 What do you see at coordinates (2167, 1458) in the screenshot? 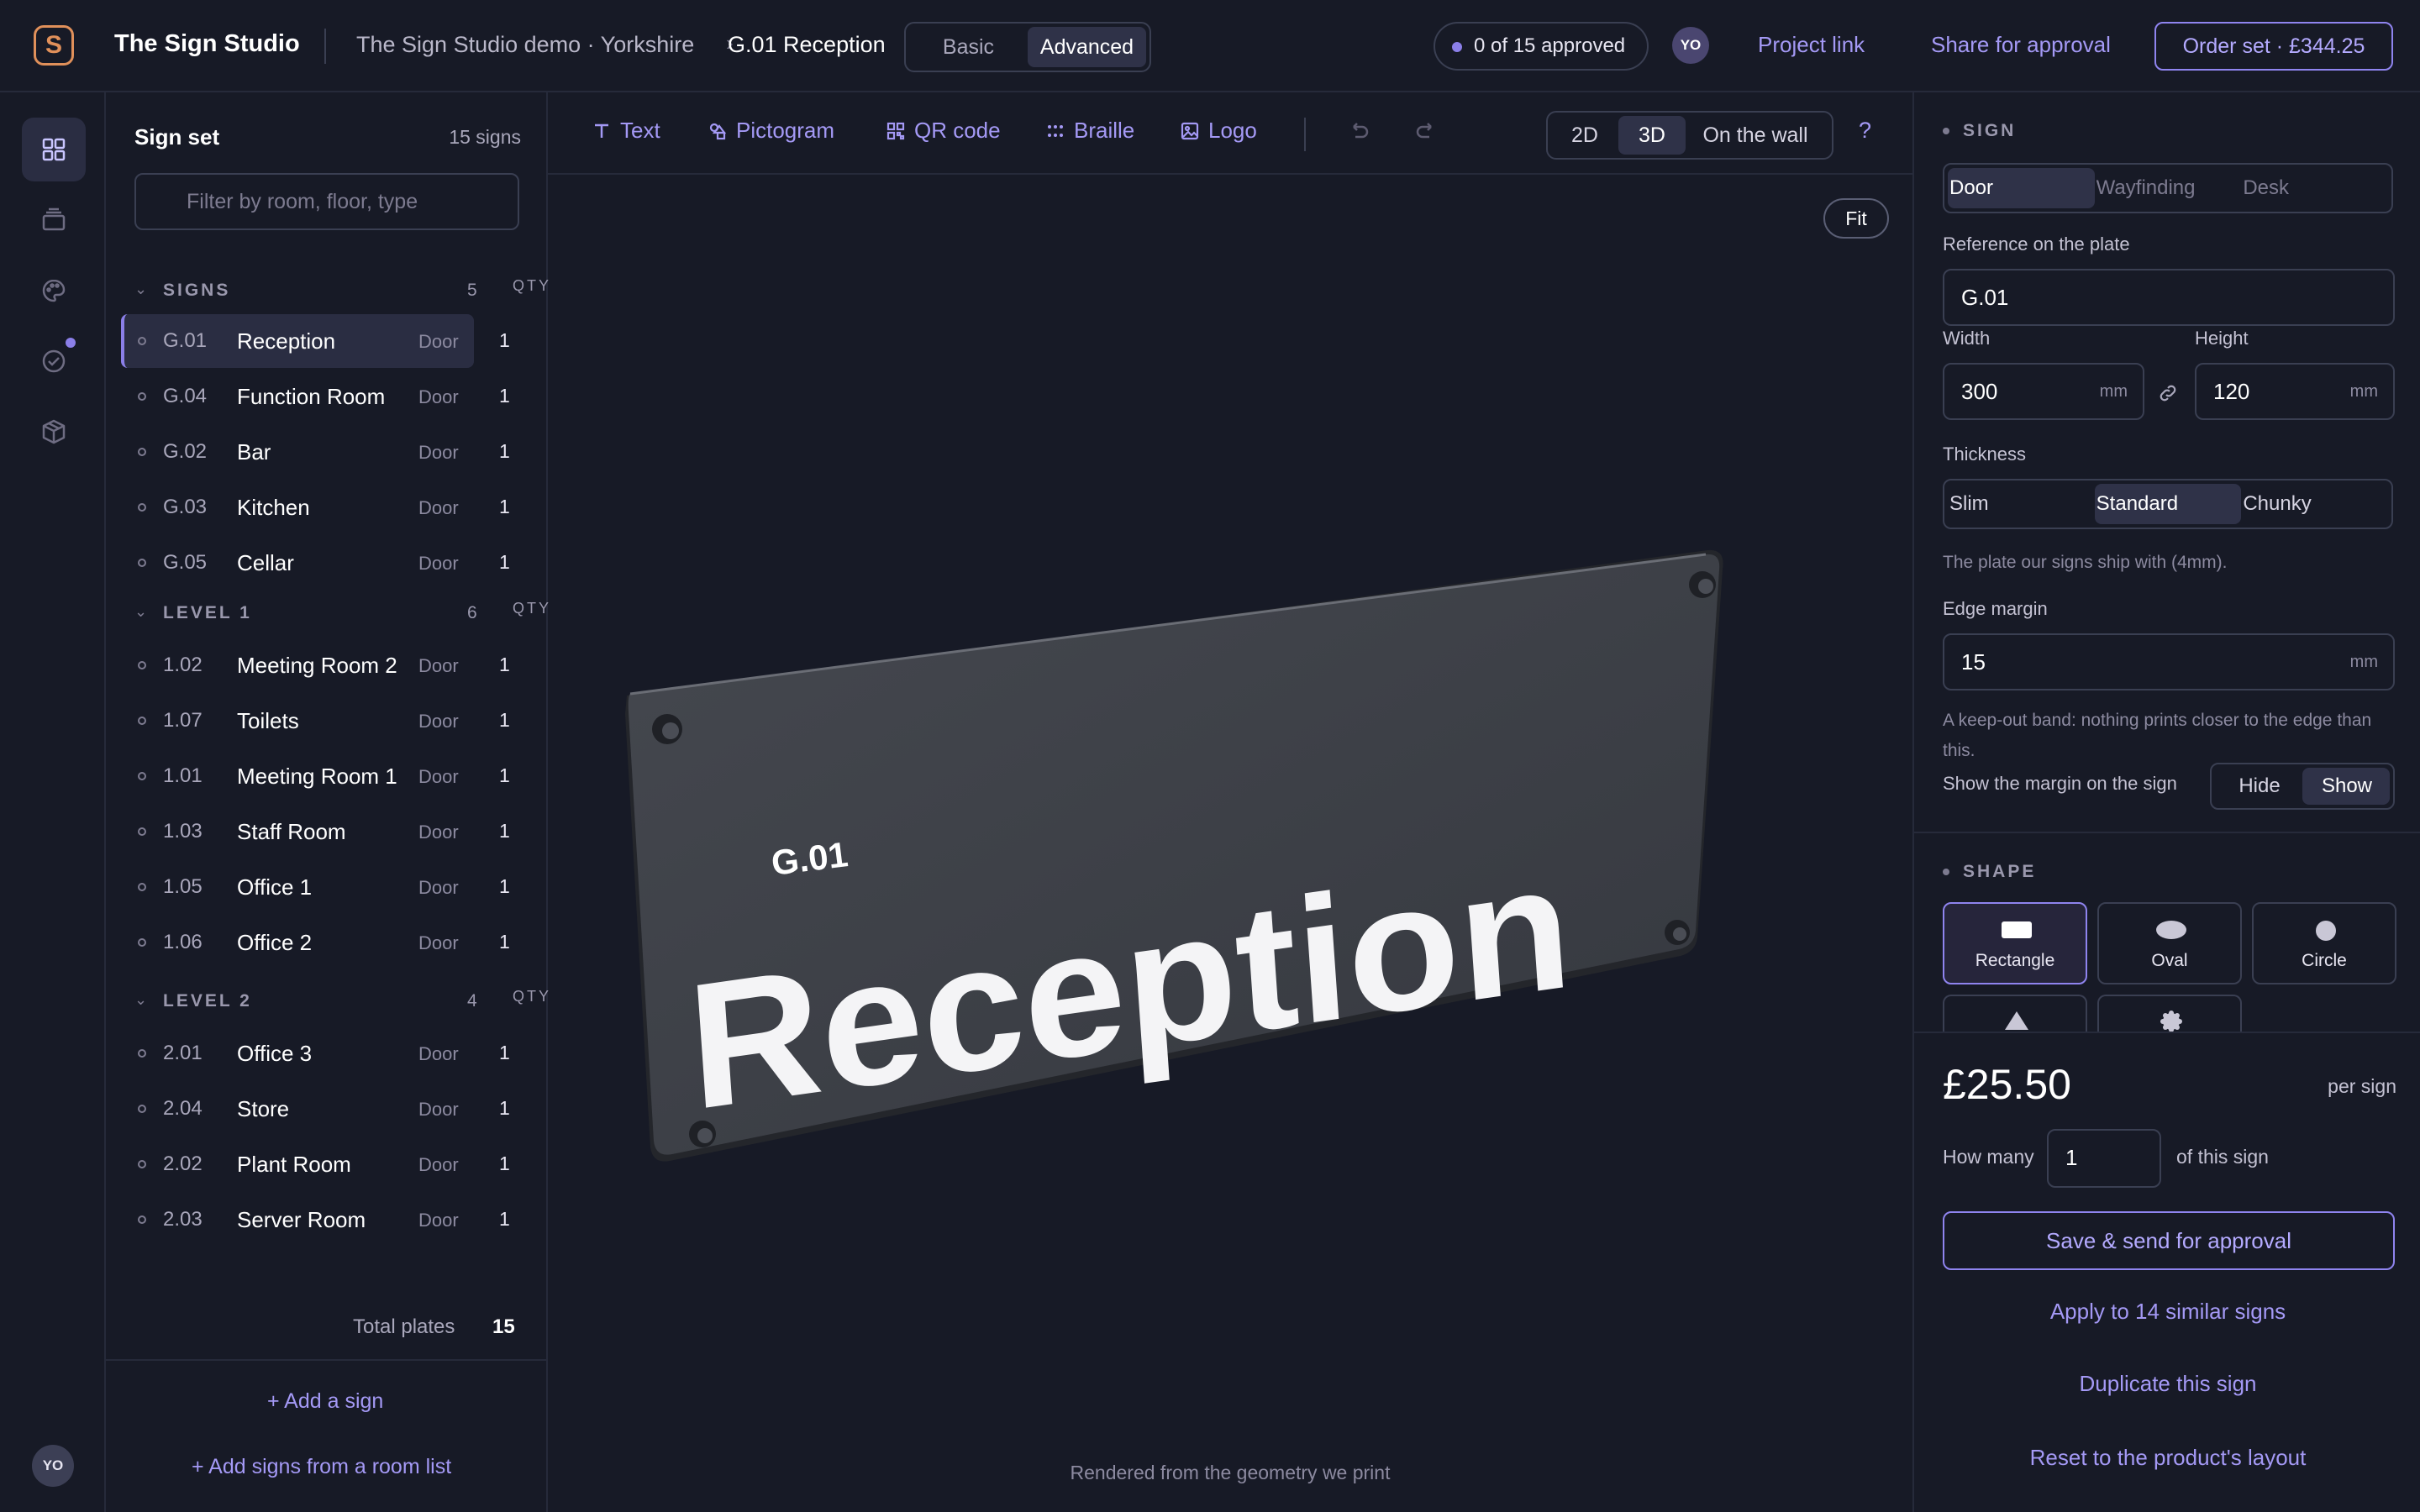
I see `reset-layout-link: Reset to the product's layout` at bounding box center [2167, 1458].